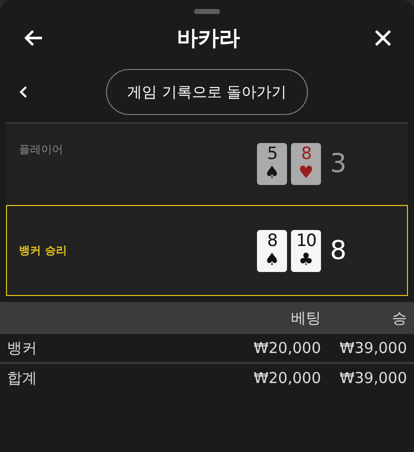 The width and height of the screenshot is (414, 452). I want to click on playing-card: 8 ♠, so click(272, 251).